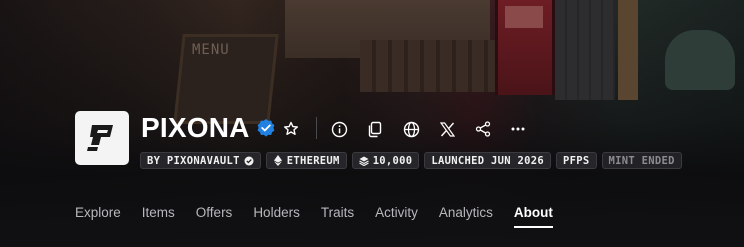 This screenshot has width=744, height=247. I want to click on action-divider, so click(316, 128).